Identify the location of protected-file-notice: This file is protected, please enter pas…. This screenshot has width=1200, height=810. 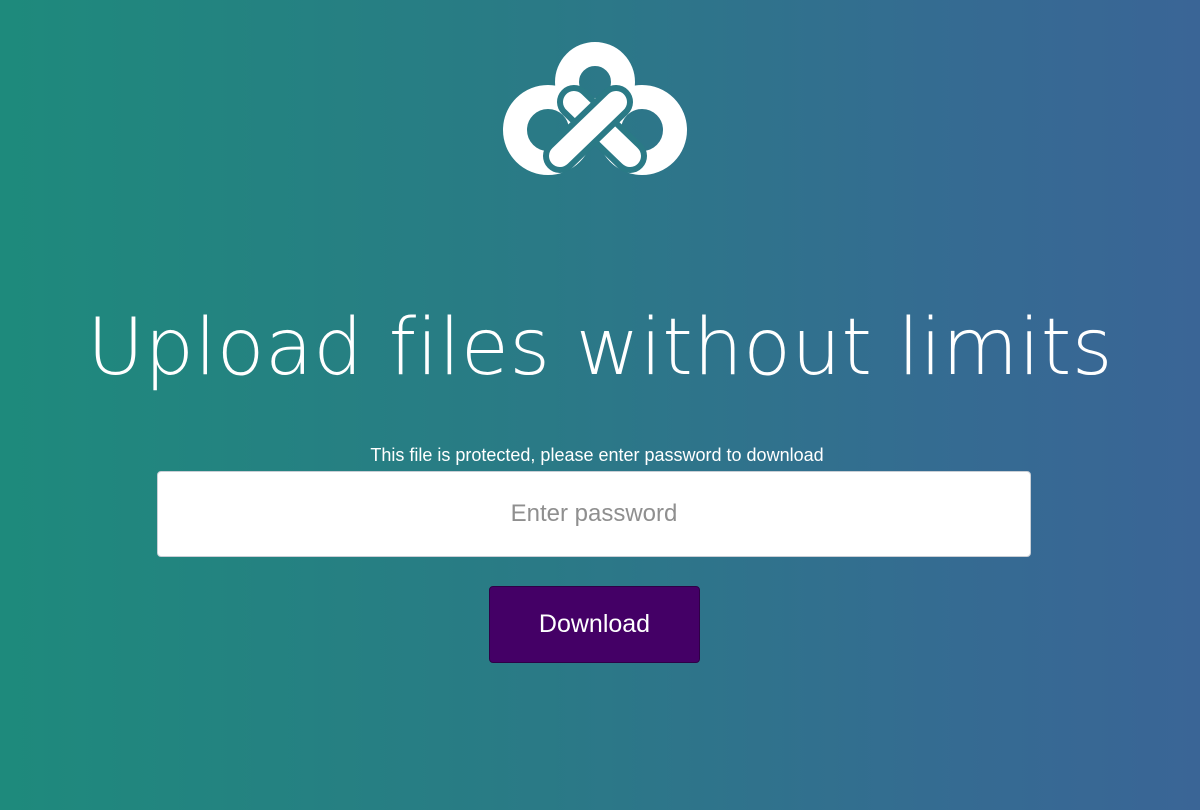
(597, 455).